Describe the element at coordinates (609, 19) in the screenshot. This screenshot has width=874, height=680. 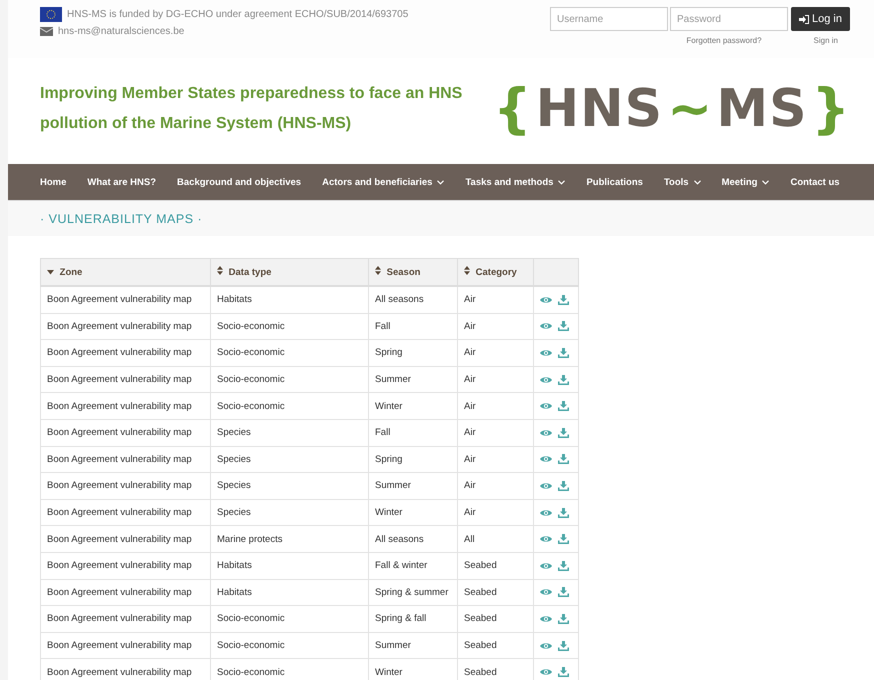
I see `username-field: Username` at that location.